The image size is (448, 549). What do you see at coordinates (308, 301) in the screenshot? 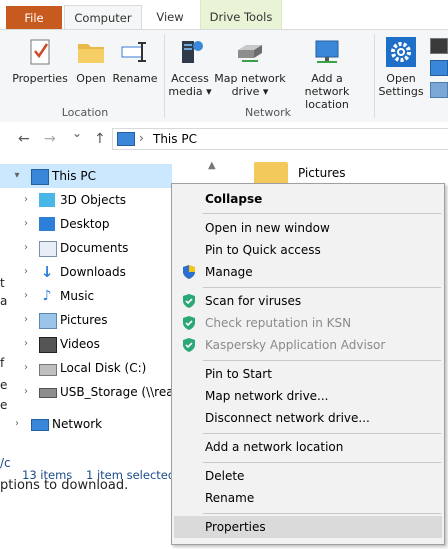
I see `menu-item-scan-viruses: Scan for viruses` at bounding box center [308, 301].